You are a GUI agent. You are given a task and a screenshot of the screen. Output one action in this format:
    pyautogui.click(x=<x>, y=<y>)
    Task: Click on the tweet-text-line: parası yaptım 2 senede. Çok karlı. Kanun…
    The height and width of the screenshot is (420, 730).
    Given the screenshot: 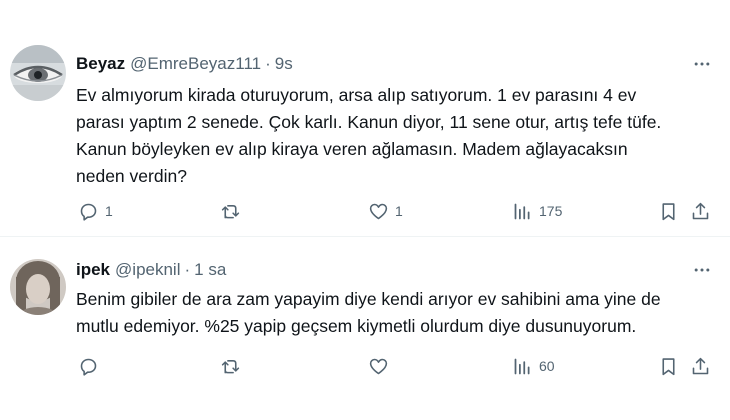 What is the action you would take?
    pyautogui.click(x=369, y=122)
    